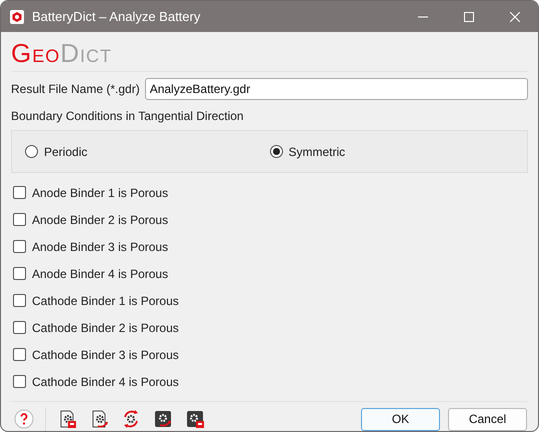 The image size is (539, 432). Describe the element at coordinates (105, 328) in the screenshot. I see `checkbox-label: Cathode Binder 2 is Porous` at that location.